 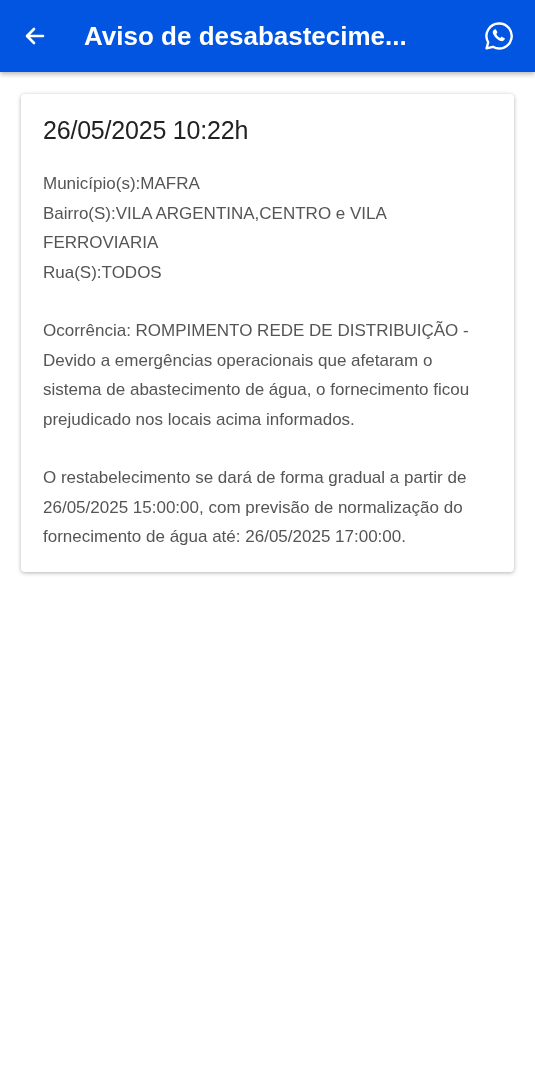 What do you see at coordinates (257, 375) in the screenshot?
I see `notice-paragraph: Ocorrência: ROMPIMENTO REDE DE DISTRIBUIÇÃO - Devido a emergências operacionais que afetaram o sistema de abastecimento de água, o fornecimento ficou prejudicado nos locais acima informados.` at bounding box center [257, 375].